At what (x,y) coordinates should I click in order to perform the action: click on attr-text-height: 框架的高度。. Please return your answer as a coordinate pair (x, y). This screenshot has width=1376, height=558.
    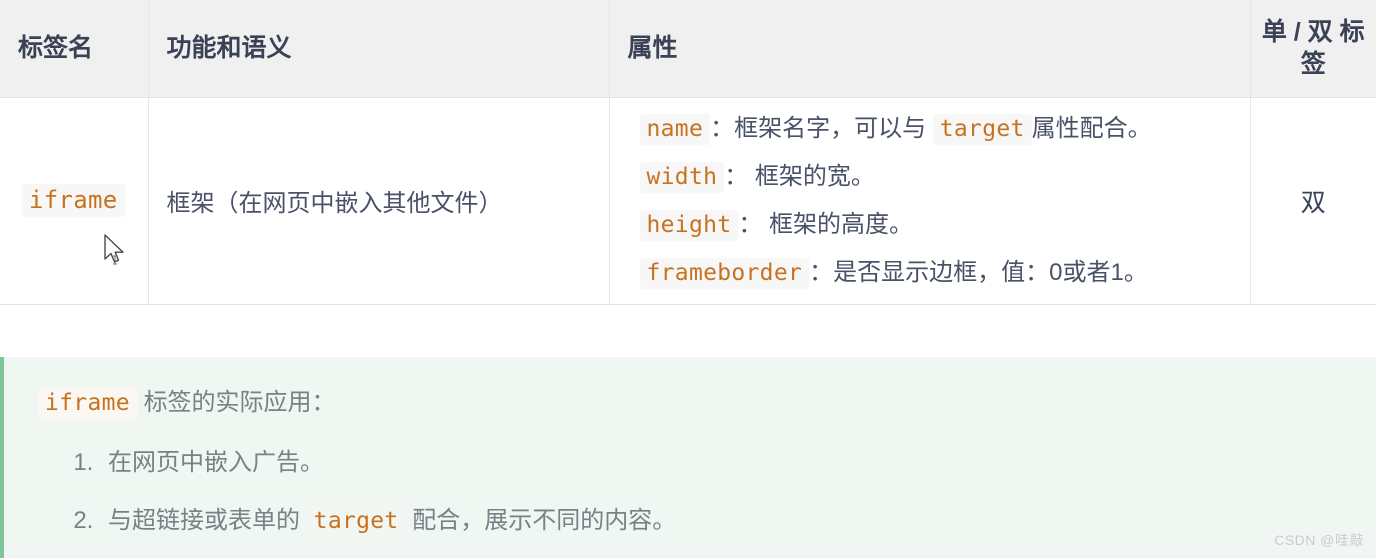
    Looking at the image, I should click on (838, 224).